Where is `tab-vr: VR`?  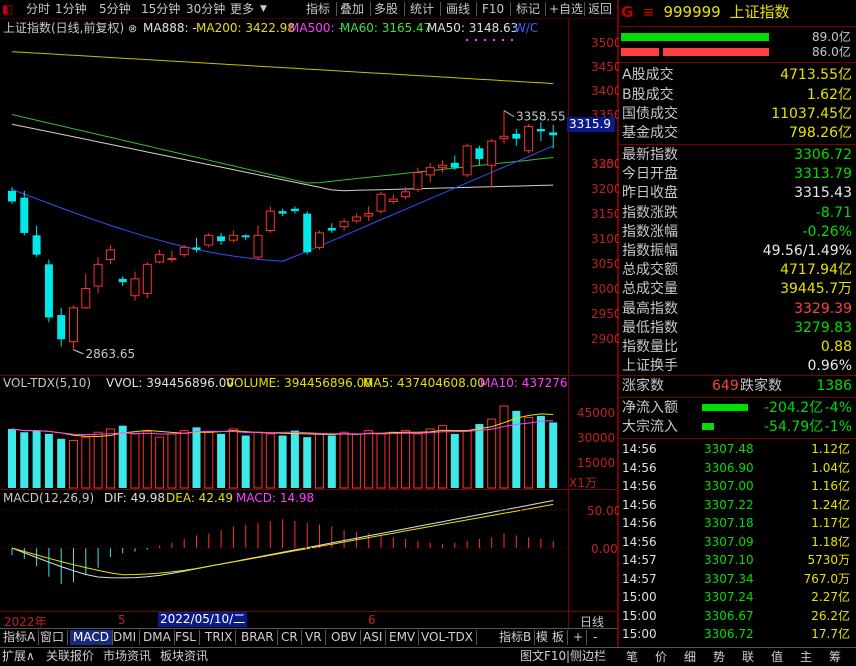
tab-vr: VR is located at coordinates (314, 637).